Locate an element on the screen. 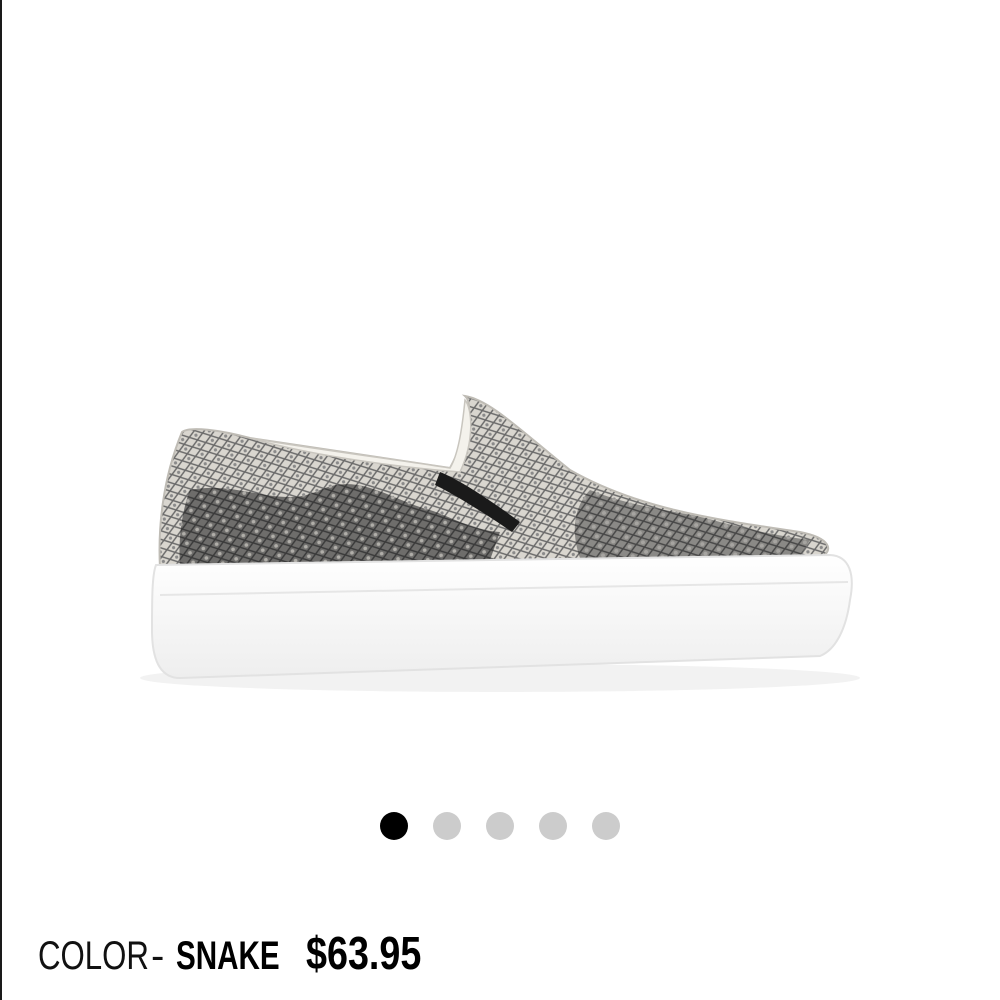 Image resolution: width=1000 pixels, height=1000 pixels. color-label: COLOR is located at coordinates (93, 956).